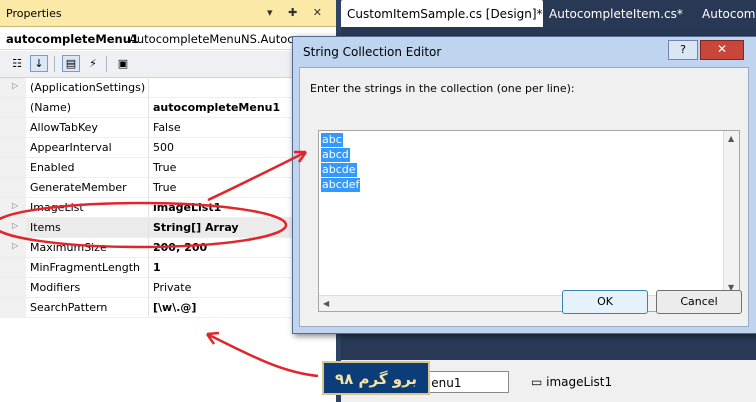 The height and width of the screenshot is (402, 756). Describe the element at coordinates (257, 176) in the screenshot. I see `annotation-arrow-to-dialog` at that location.